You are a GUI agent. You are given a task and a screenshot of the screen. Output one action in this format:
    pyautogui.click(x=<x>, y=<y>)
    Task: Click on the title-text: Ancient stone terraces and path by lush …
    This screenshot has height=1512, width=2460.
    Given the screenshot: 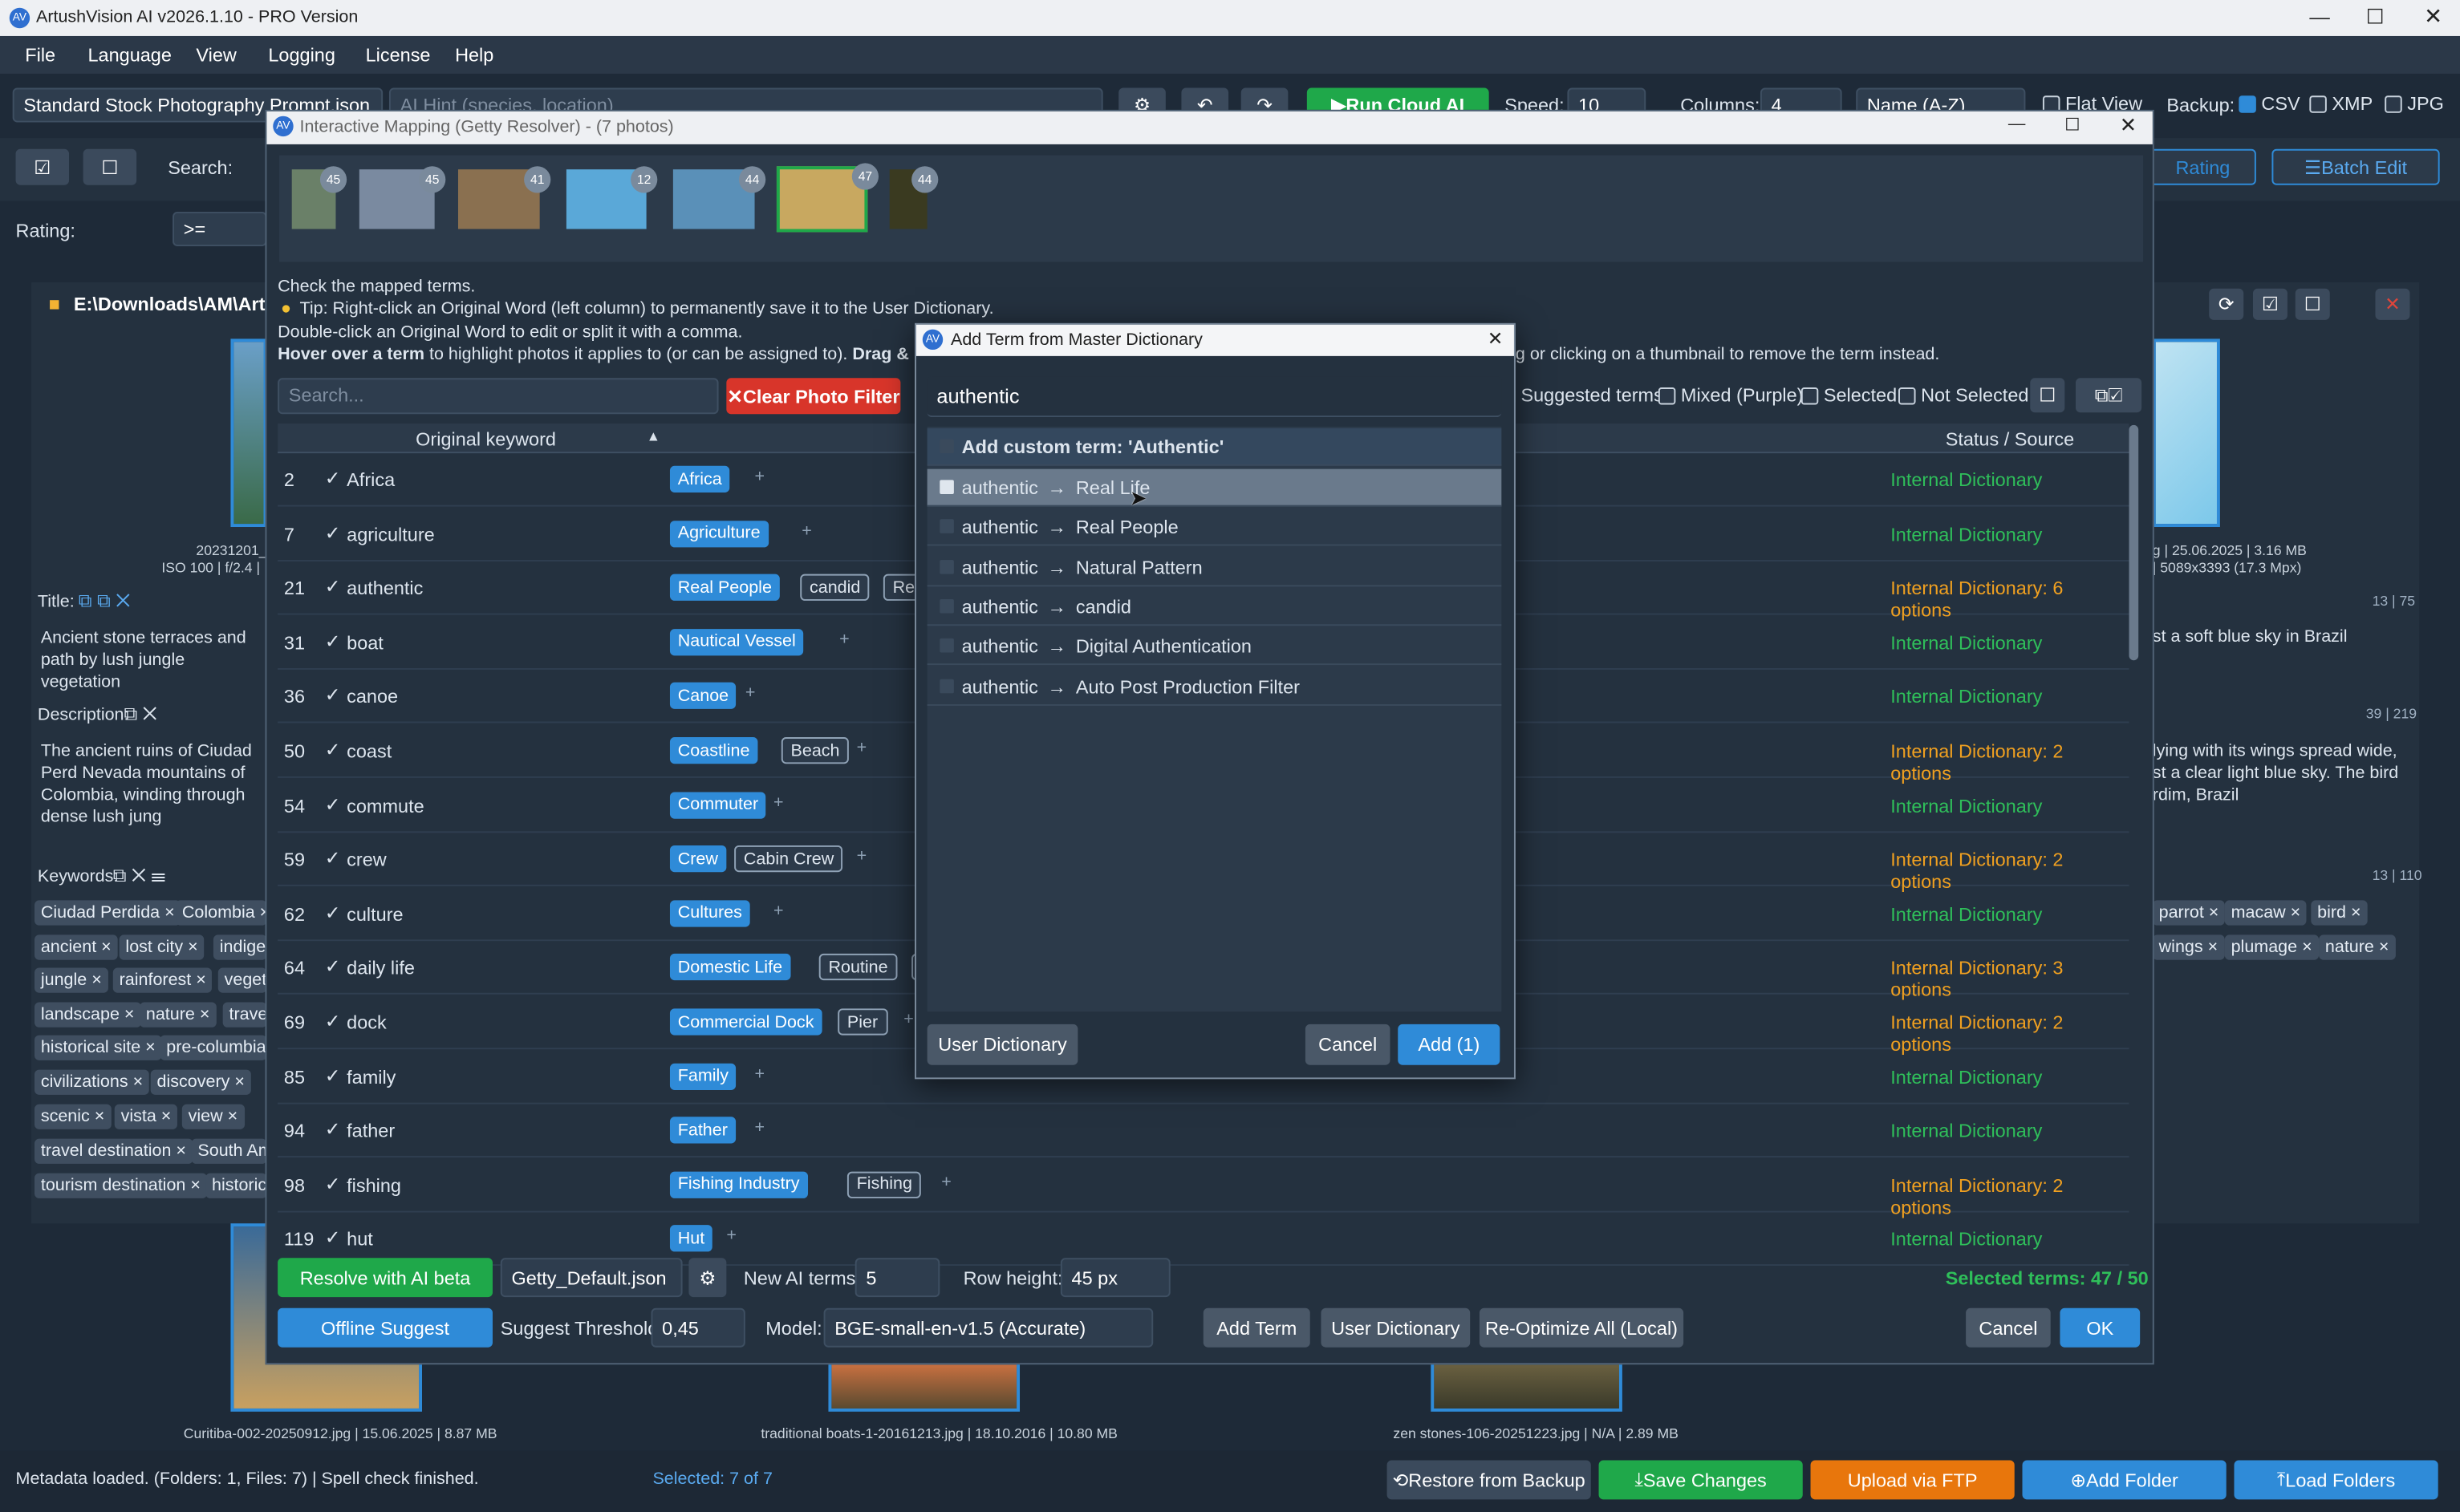 What is the action you would take?
    pyautogui.click(x=154, y=660)
    